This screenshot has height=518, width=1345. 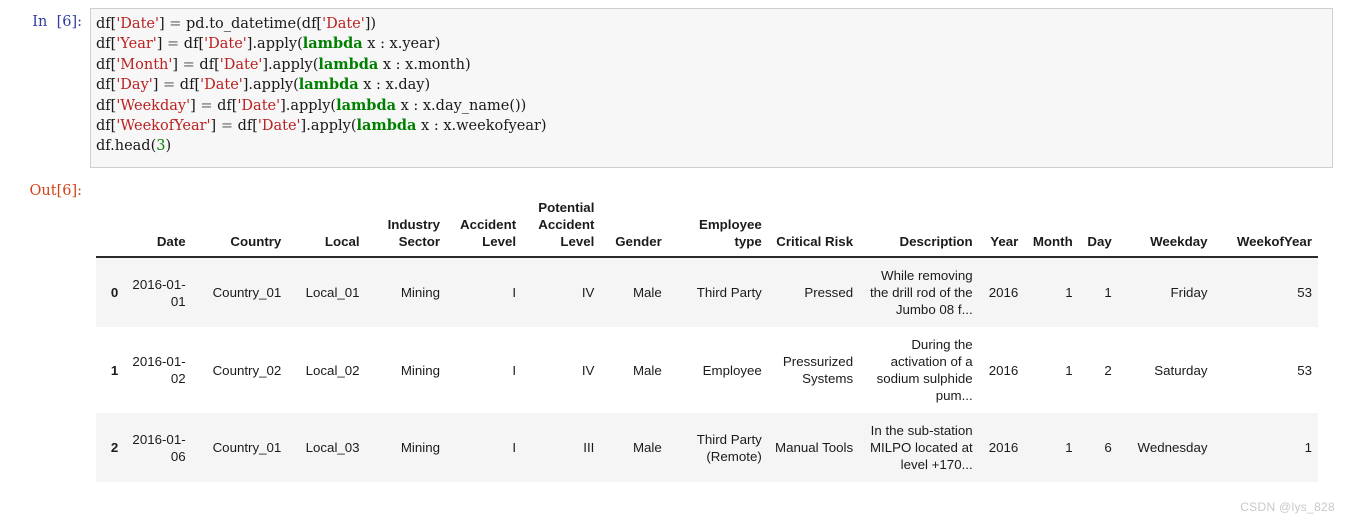 What do you see at coordinates (134, 146) in the screenshot?
I see `code-line-7: df.head(3)` at bounding box center [134, 146].